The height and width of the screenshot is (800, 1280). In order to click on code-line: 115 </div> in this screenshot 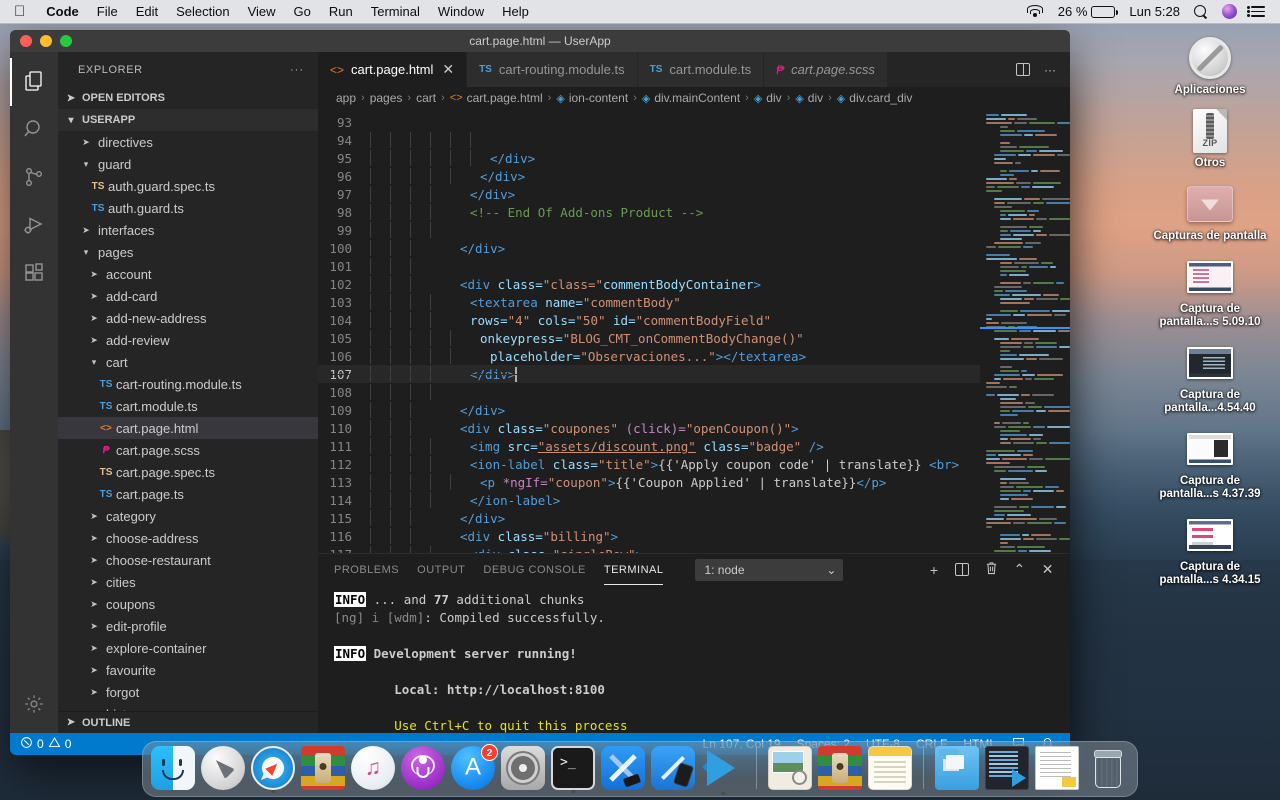, I will do `click(649, 518)`.